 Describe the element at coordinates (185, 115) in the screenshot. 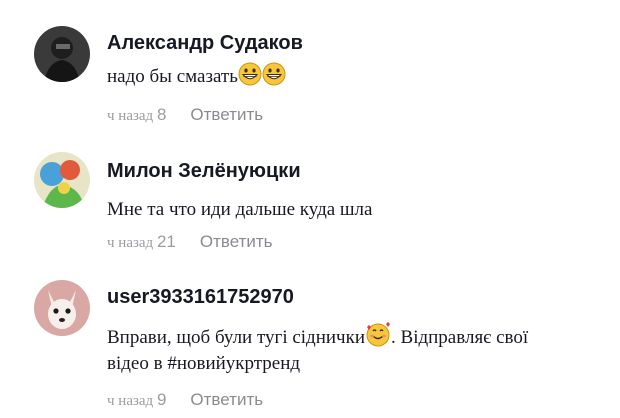

I see `comment-meta: ч назад 8 Ответить` at that location.